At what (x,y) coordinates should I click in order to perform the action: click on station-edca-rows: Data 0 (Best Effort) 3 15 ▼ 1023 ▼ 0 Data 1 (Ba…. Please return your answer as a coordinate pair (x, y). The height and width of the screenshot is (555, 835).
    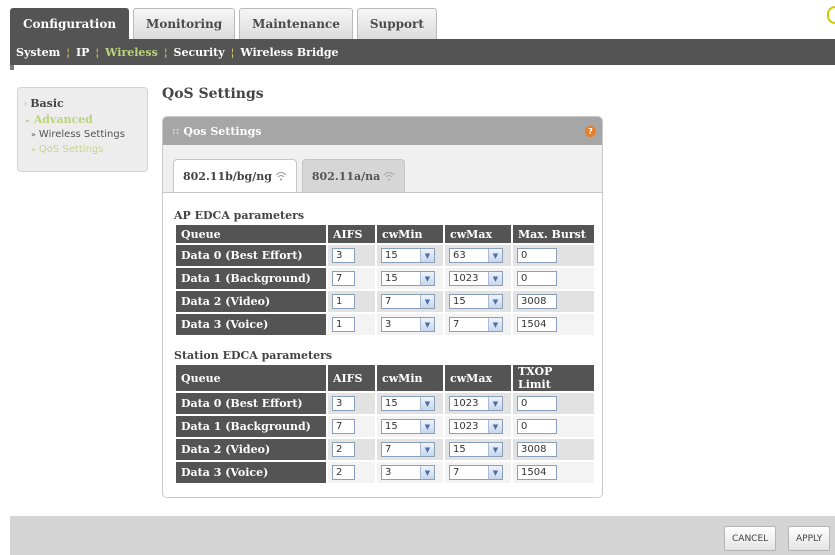
    Looking at the image, I should click on (385, 438).